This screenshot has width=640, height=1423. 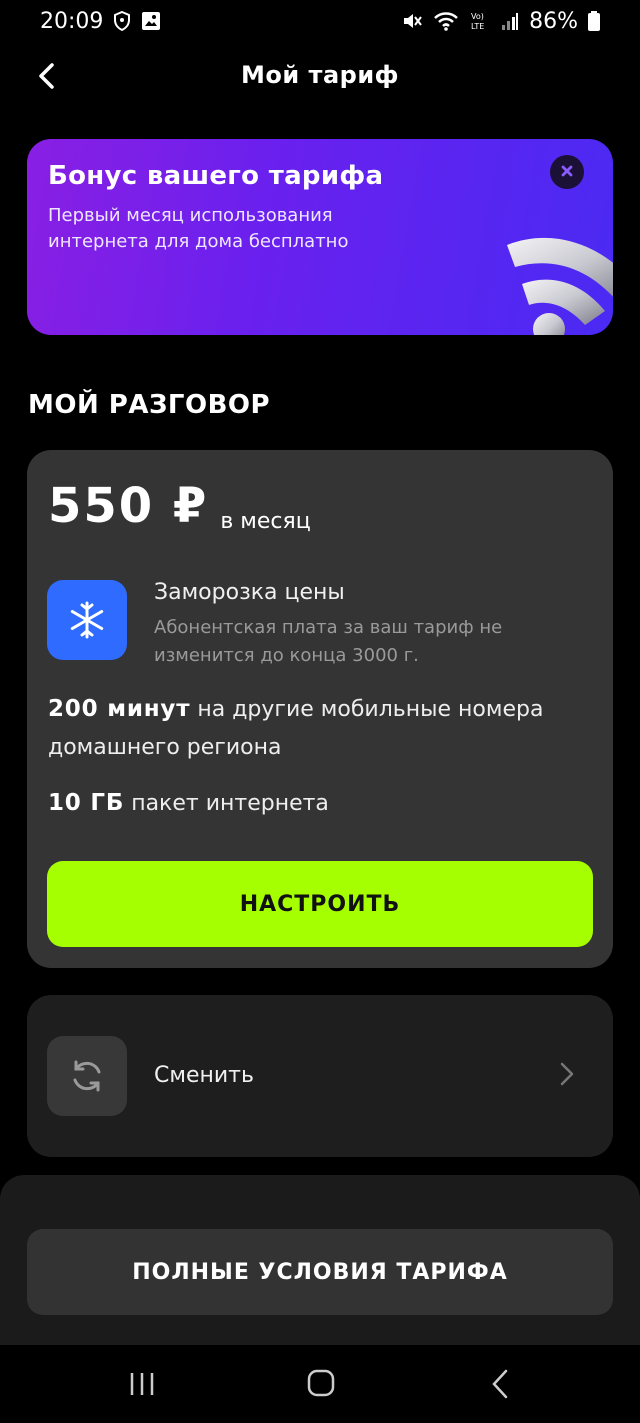 I want to click on svg-text: LTE, so click(x=477, y=26).